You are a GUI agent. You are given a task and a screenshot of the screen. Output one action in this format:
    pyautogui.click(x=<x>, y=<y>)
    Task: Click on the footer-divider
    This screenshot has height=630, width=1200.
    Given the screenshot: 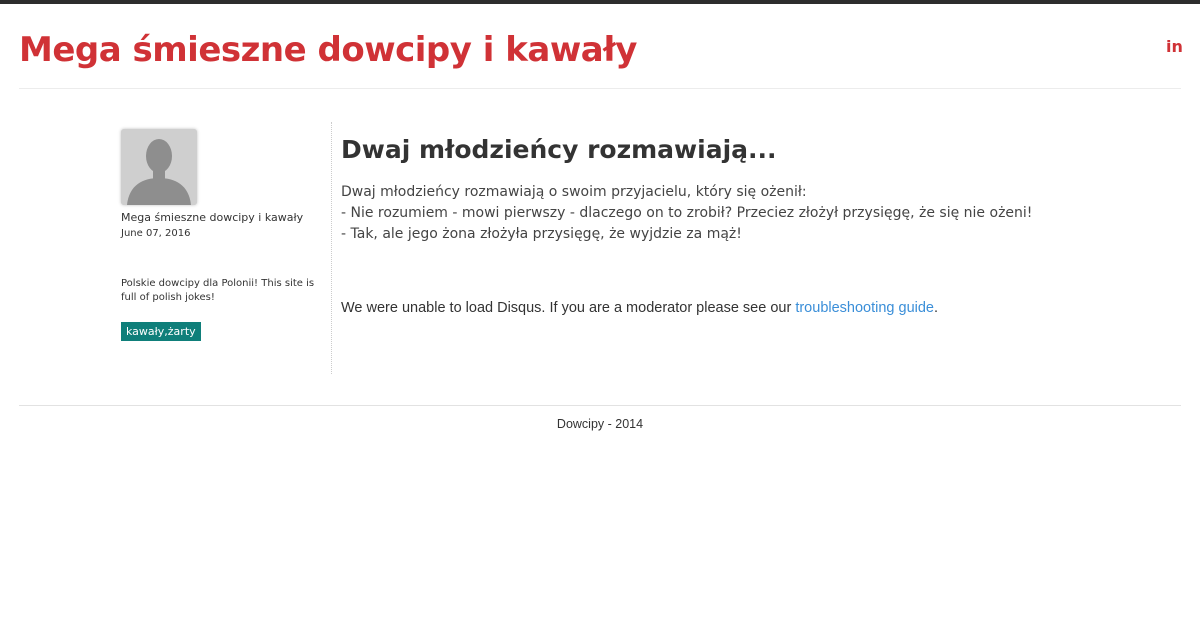 What is the action you would take?
    pyautogui.click(x=600, y=405)
    